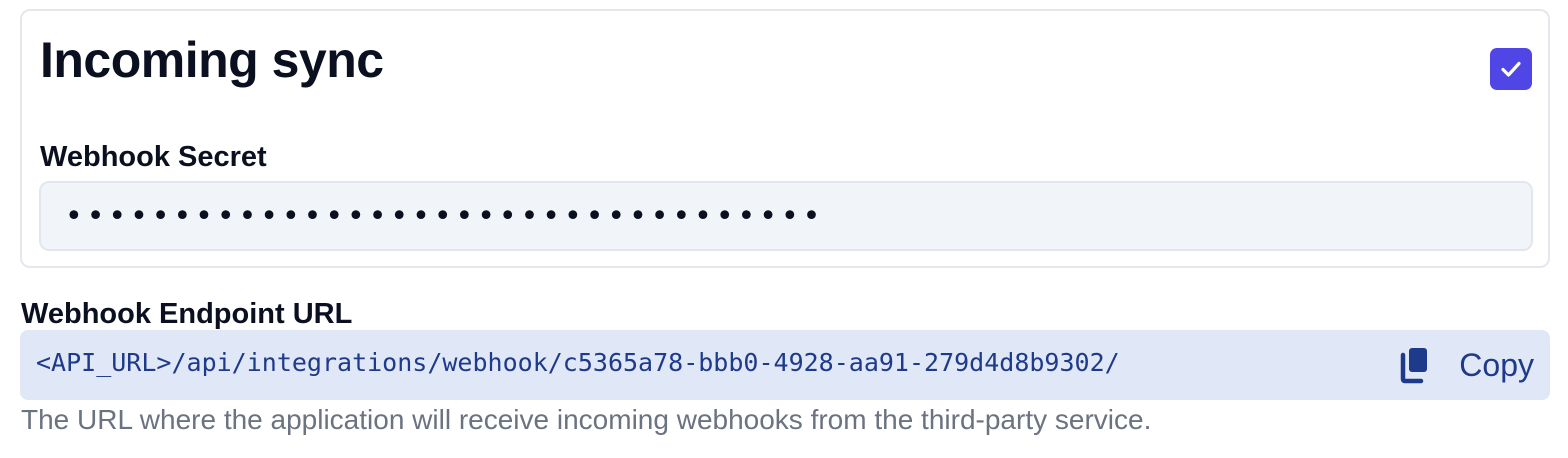 The height and width of the screenshot is (458, 1568). Describe the element at coordinates (1414, 365) in the screenshot. I see `copy-icon` at that location.